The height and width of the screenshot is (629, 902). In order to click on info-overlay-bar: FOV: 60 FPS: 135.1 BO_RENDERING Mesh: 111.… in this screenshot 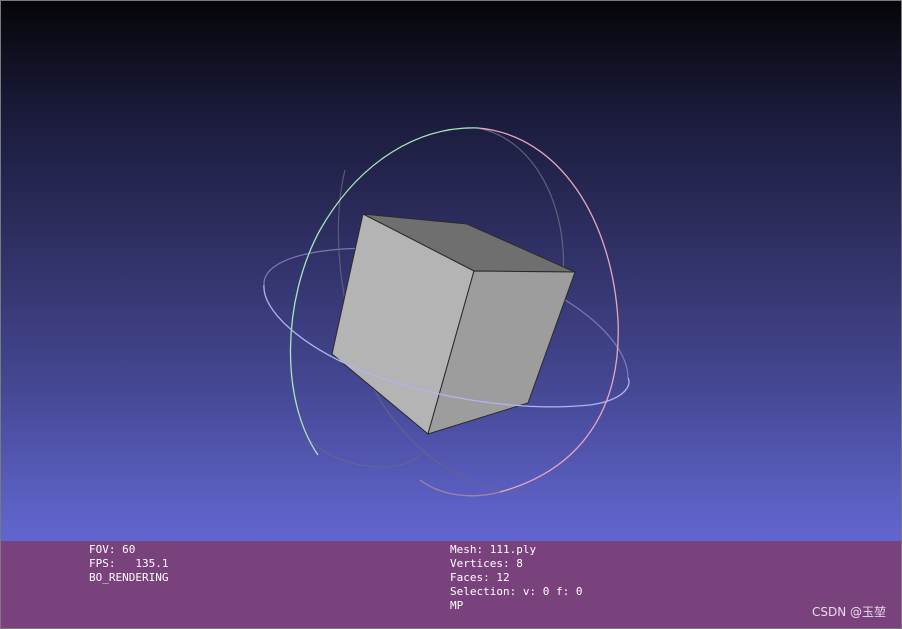, I will do `click(451, 585)`.